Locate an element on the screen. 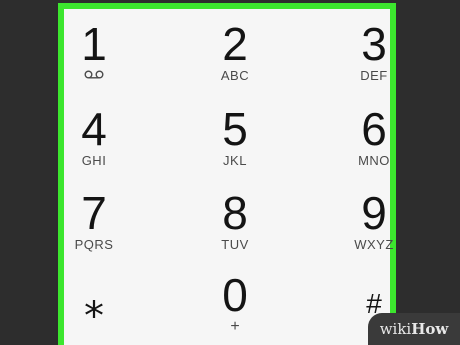 The image size is (460, 345). key-8: 8 TUV is located at coordinates (235, 221).